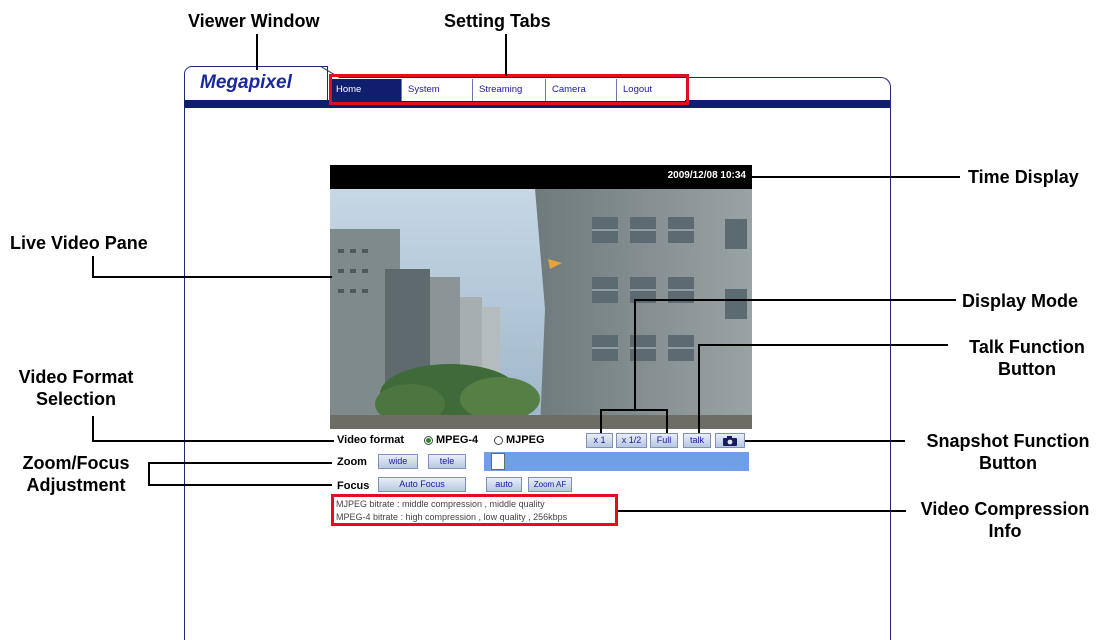 The height and width of the screenshot is (640, 1114). Describe the element at coordinates (667, 421) in the screenshot. I see `display-mode-bracket-r` at that location.